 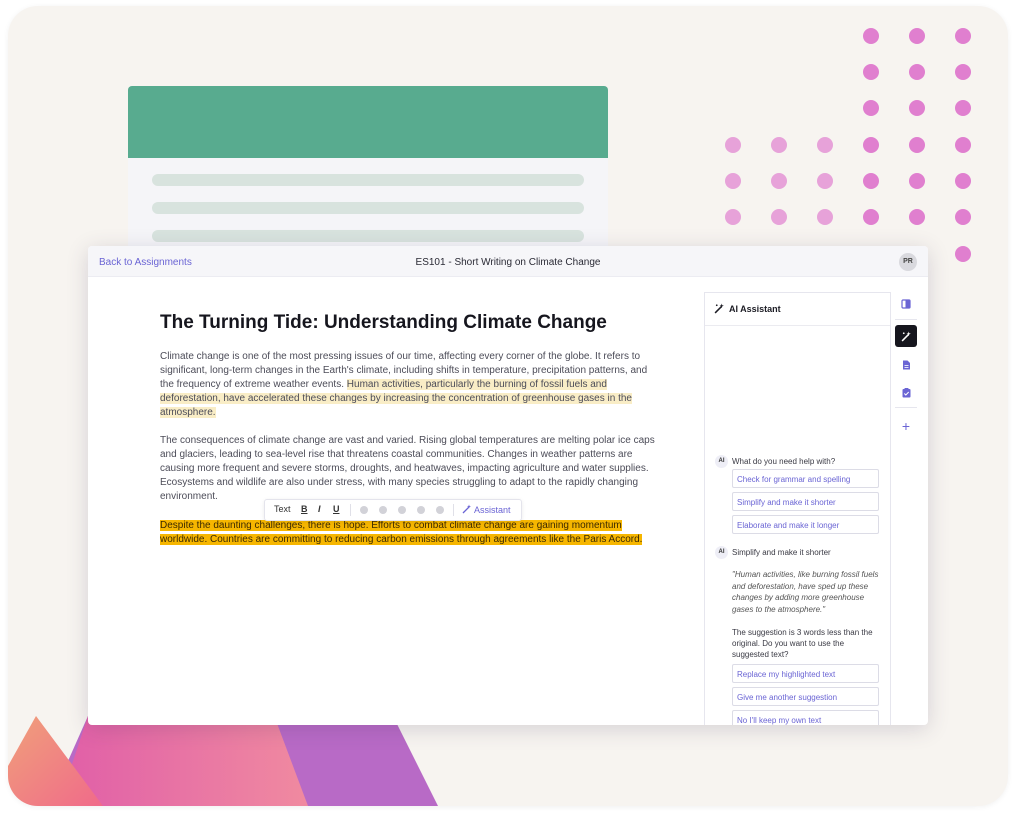 I want to click on checklist-rail-button, so click(x=906, y=393).